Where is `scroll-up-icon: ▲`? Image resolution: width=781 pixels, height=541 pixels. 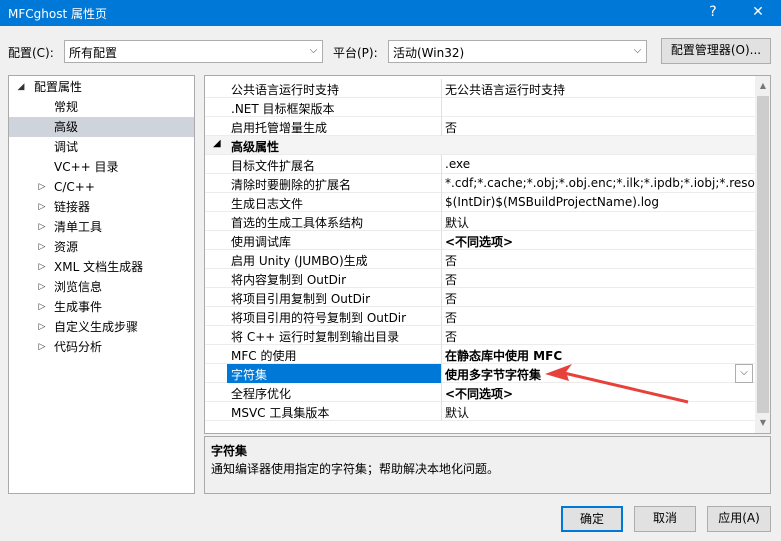 scroll-up-icon: ▲ is located at coordinates (762, 86).